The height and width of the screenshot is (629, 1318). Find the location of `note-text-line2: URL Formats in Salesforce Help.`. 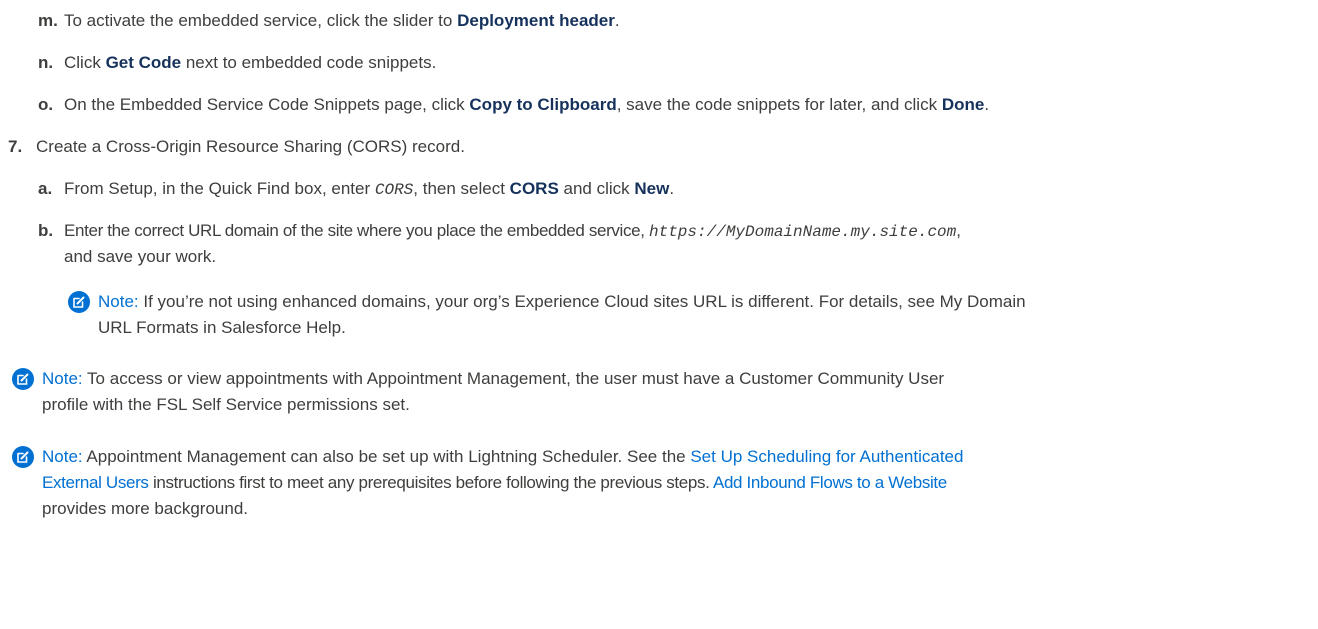

note-text-line2: URL Formats in Salesforce Help. is located at coordinates (222, 327).